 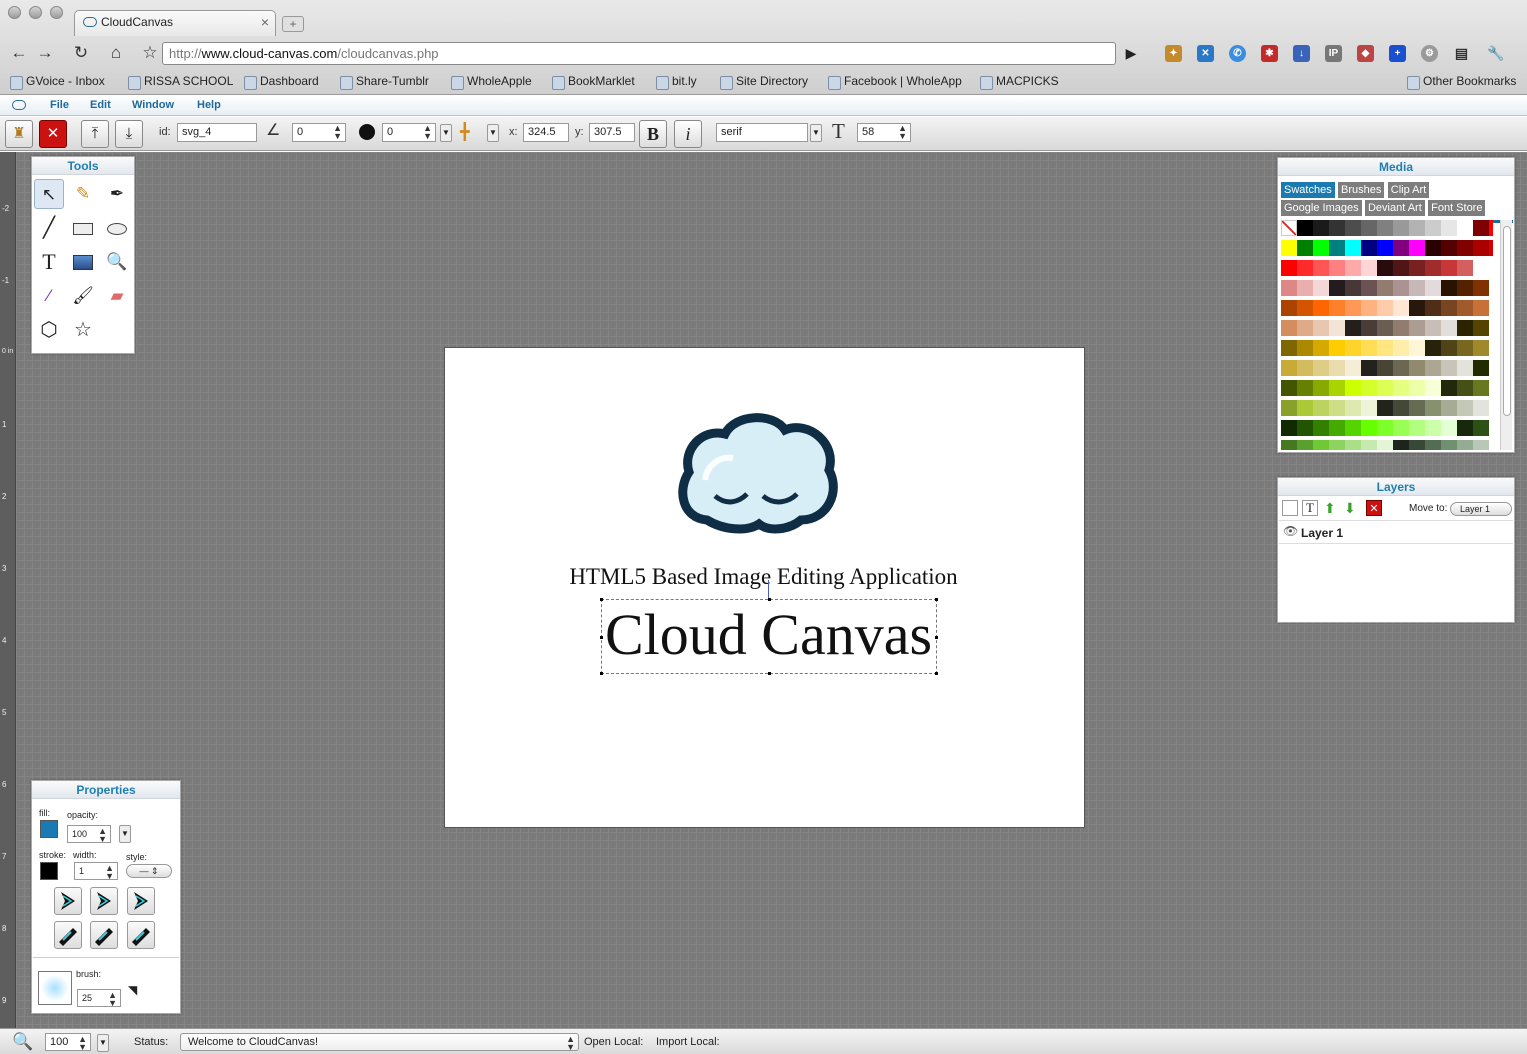 What do you see at coordinates (103, 1043) in the screenshot?
I see `zoom-dropdown: ▼` at bounding box center [103, 1043].